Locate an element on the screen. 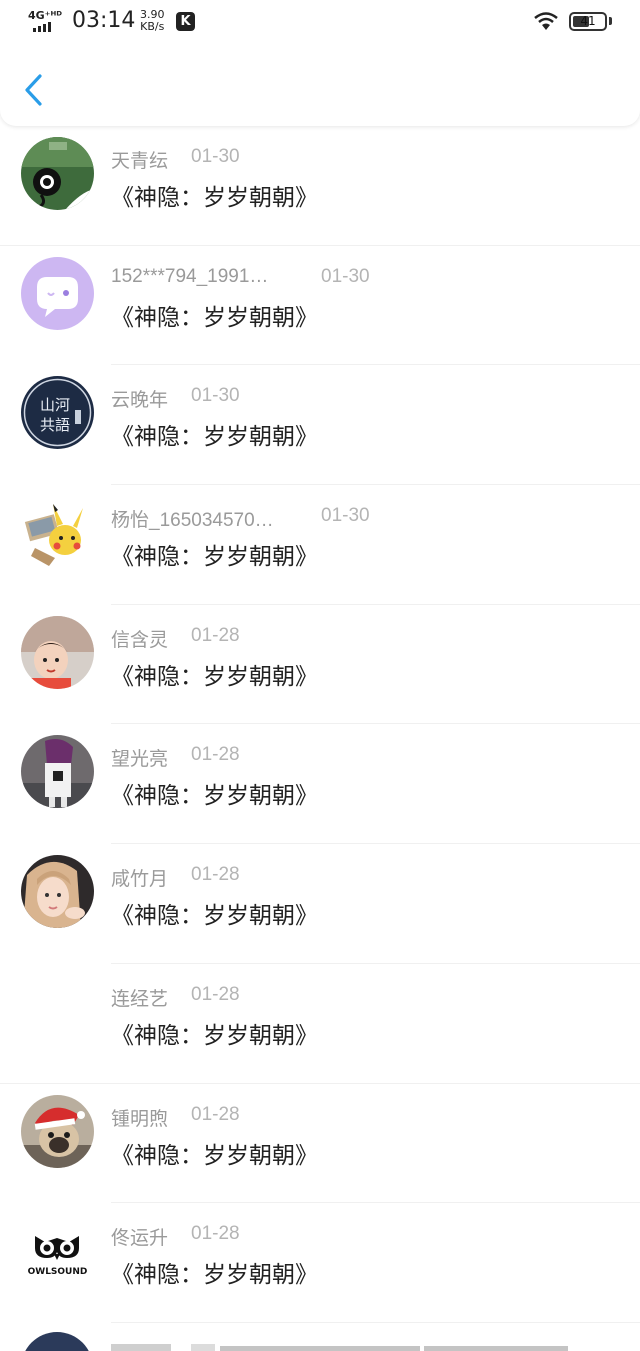 The width and height of the screenshot is (640, 1351). list-item: 咸竹月 01-28 《神隐：岁岁朝朝》 is located at coordinates (320, 904).